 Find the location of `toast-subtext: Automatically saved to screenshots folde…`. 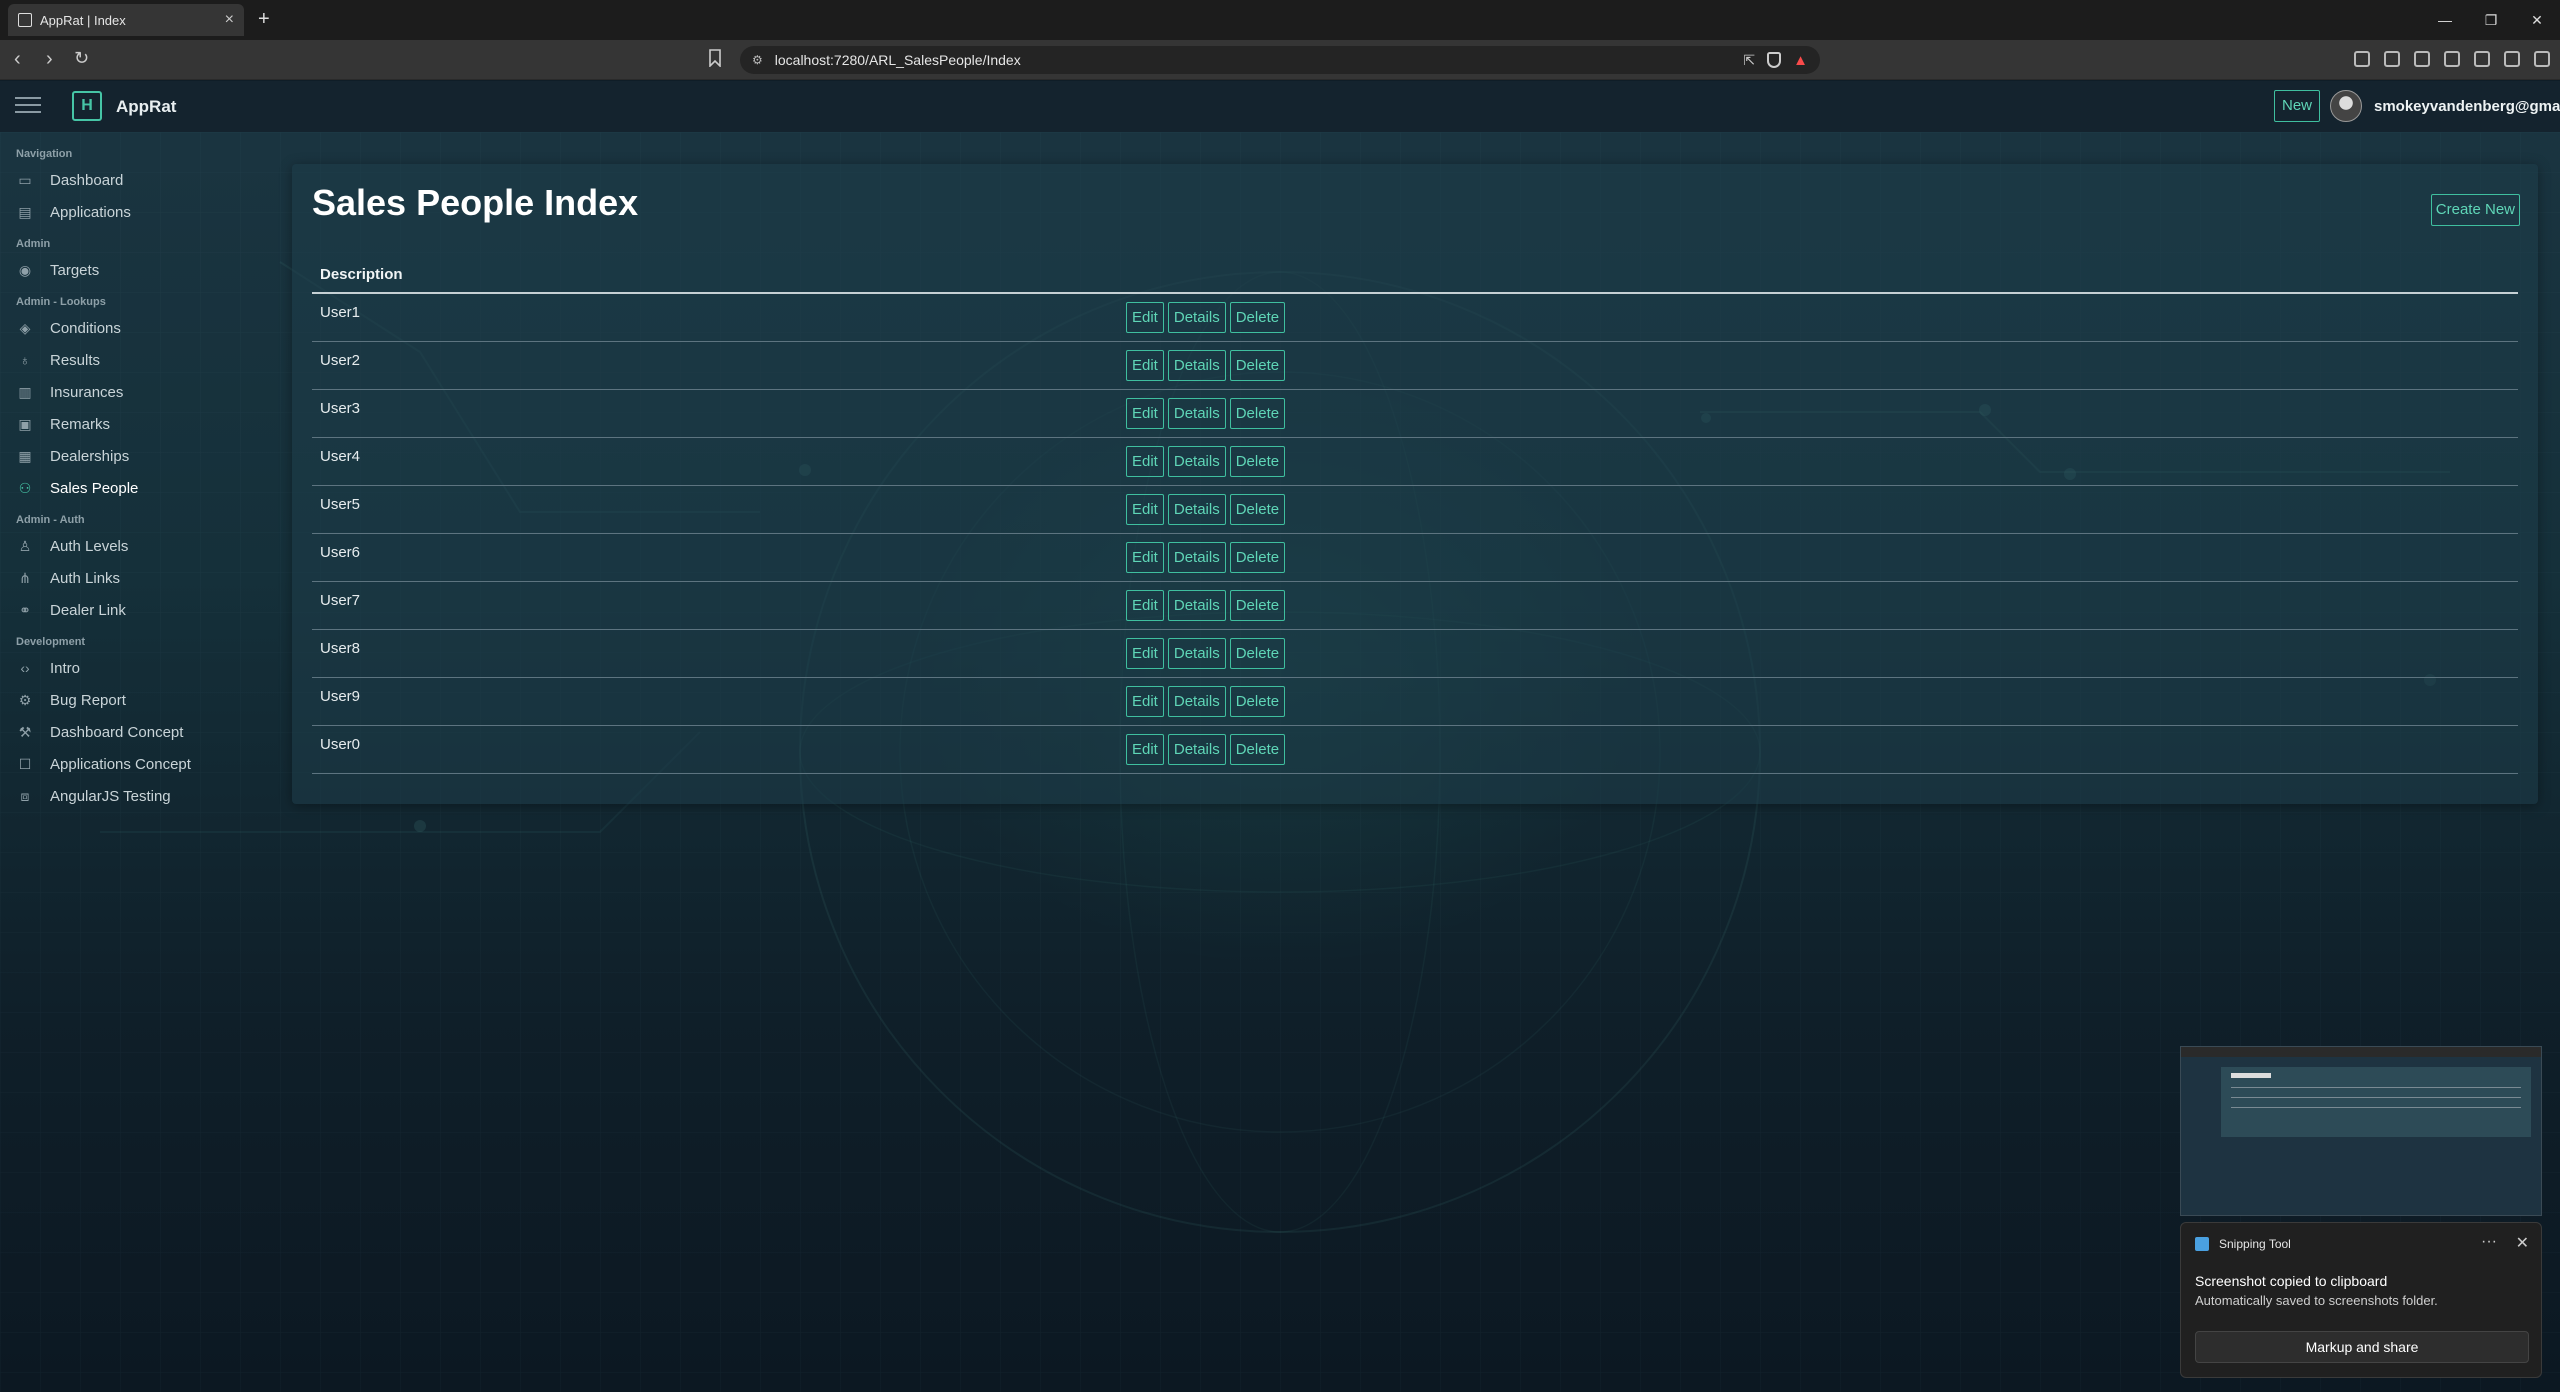

toast-subtext: Automatically saved to screenshots folde… is located at coordinates (2316, 1300).